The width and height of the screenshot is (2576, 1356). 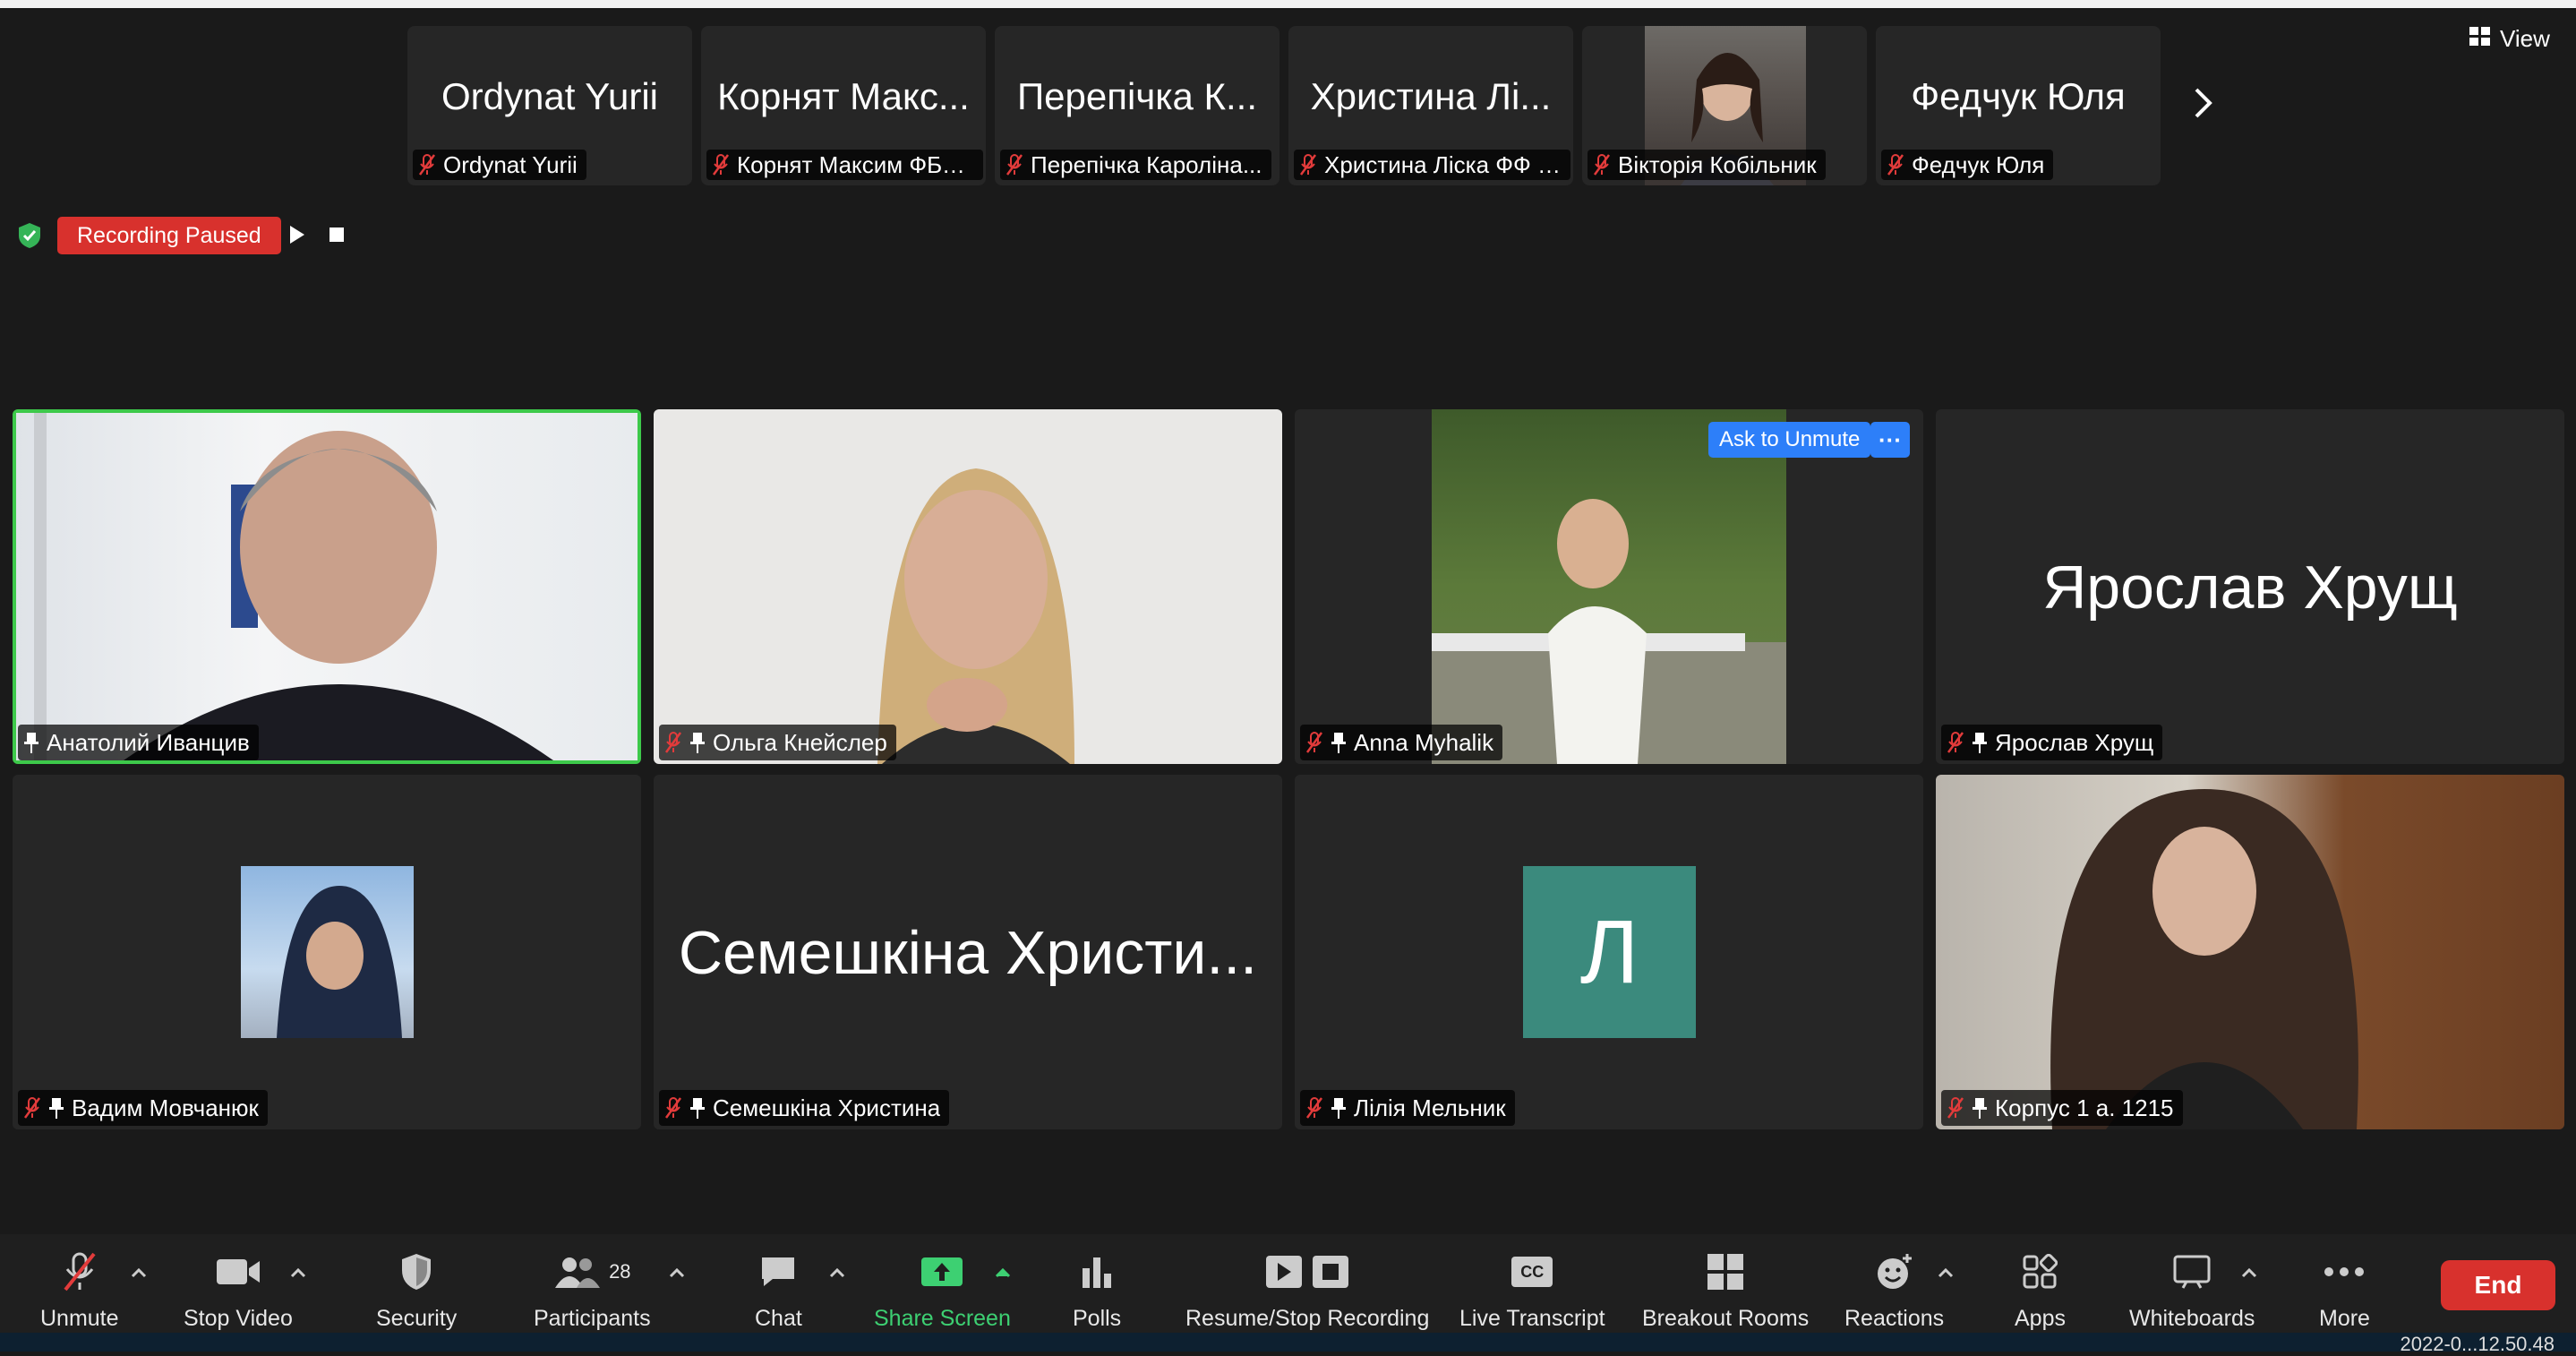 I want to click on video-tile-1: Анатолий Иванцив, so click(x=327, y=586).